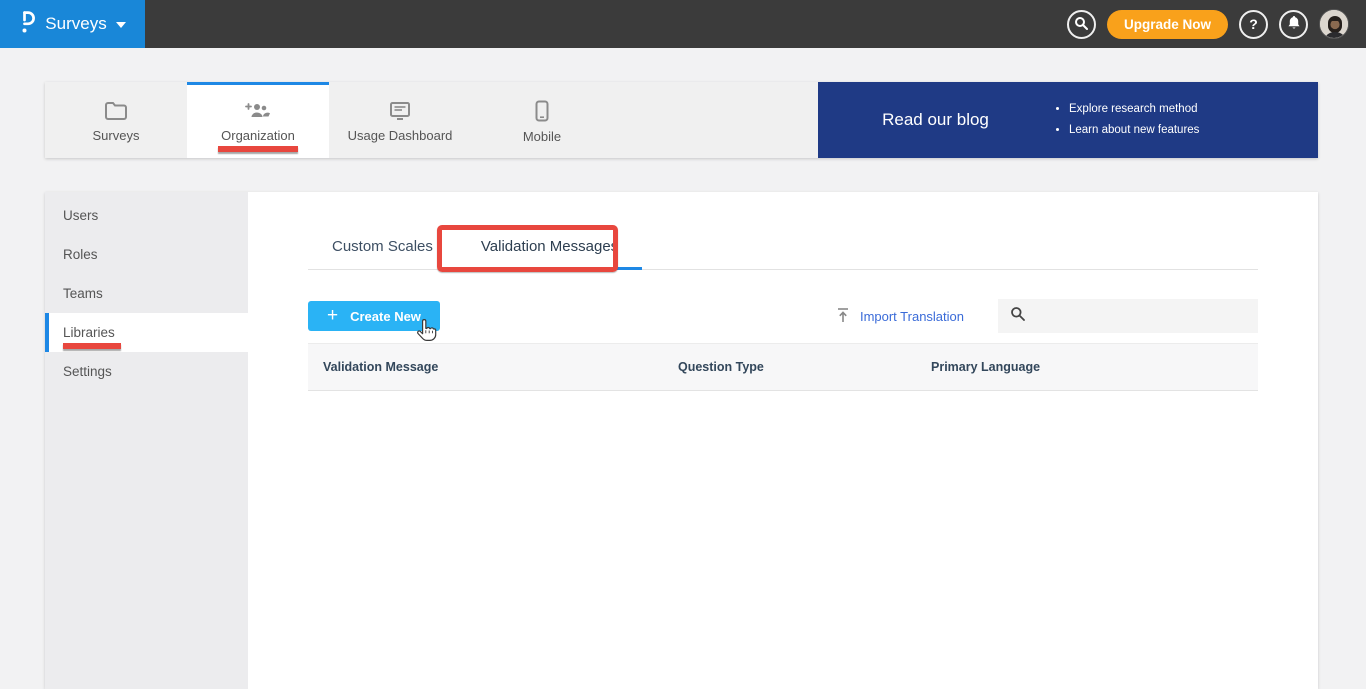 The width and height of the screenshot is (1366, 689). I want to click on people-add-icon, so click(258, 111).